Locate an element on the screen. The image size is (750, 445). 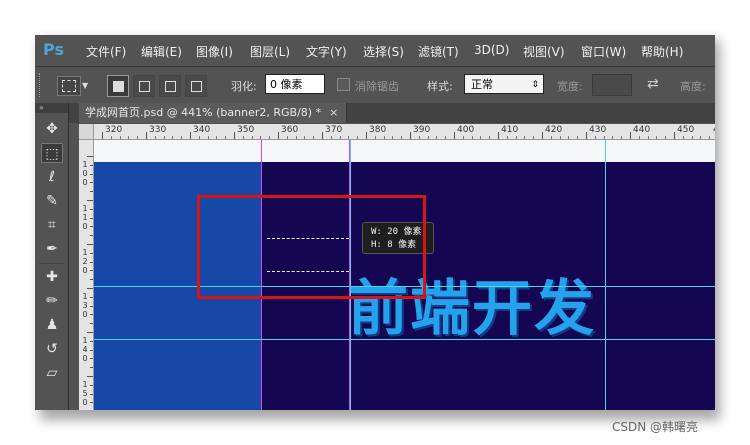
subtract-selection-icon is located at coordinates (170, 86).